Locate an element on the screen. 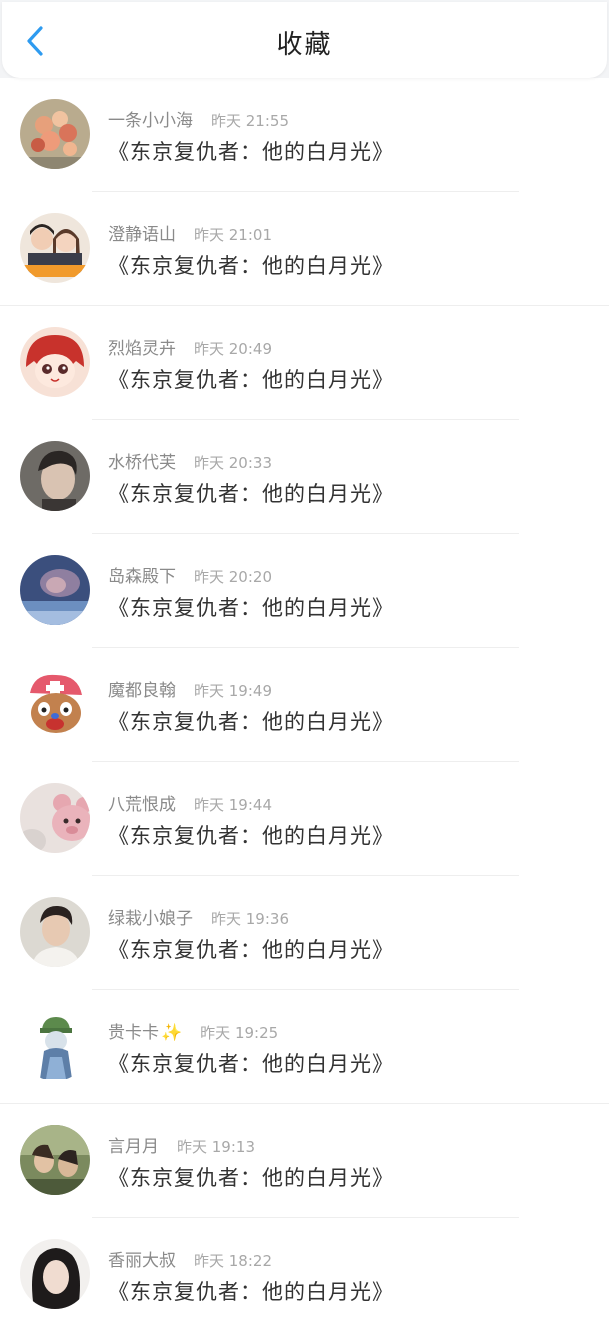 This screenshot has height=1332, width=609. timestamp: 昨天 19:13 is located at coordinates (216, 1147).